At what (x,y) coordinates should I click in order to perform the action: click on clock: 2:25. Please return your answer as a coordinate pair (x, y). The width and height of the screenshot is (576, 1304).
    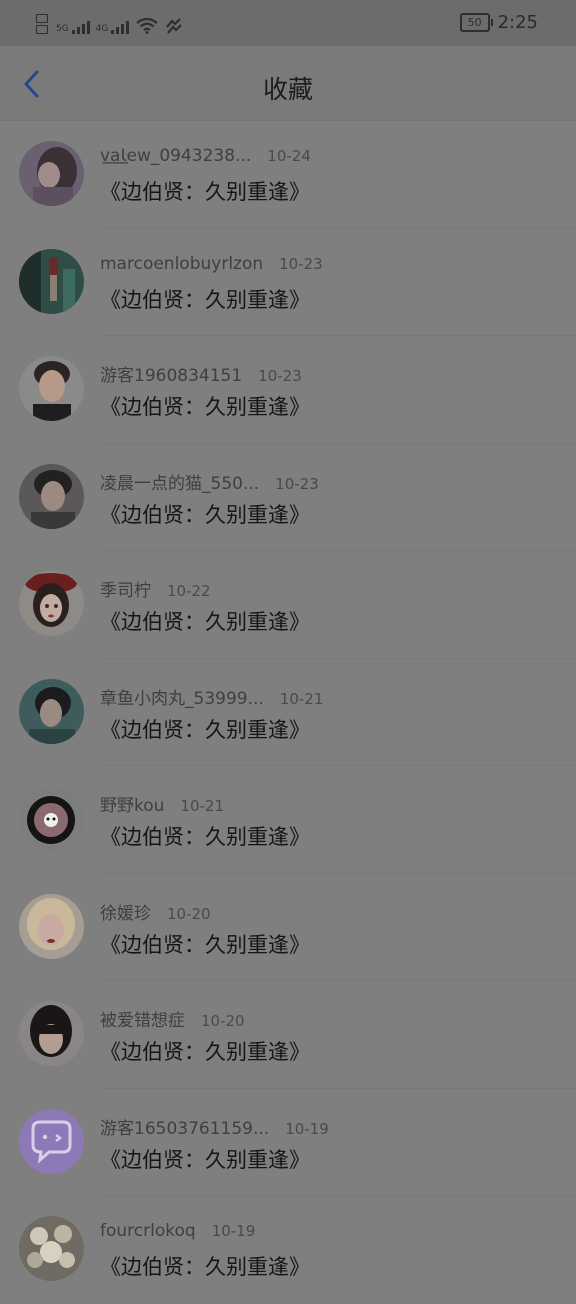
    Looking at the image, I should click on (517, 22).